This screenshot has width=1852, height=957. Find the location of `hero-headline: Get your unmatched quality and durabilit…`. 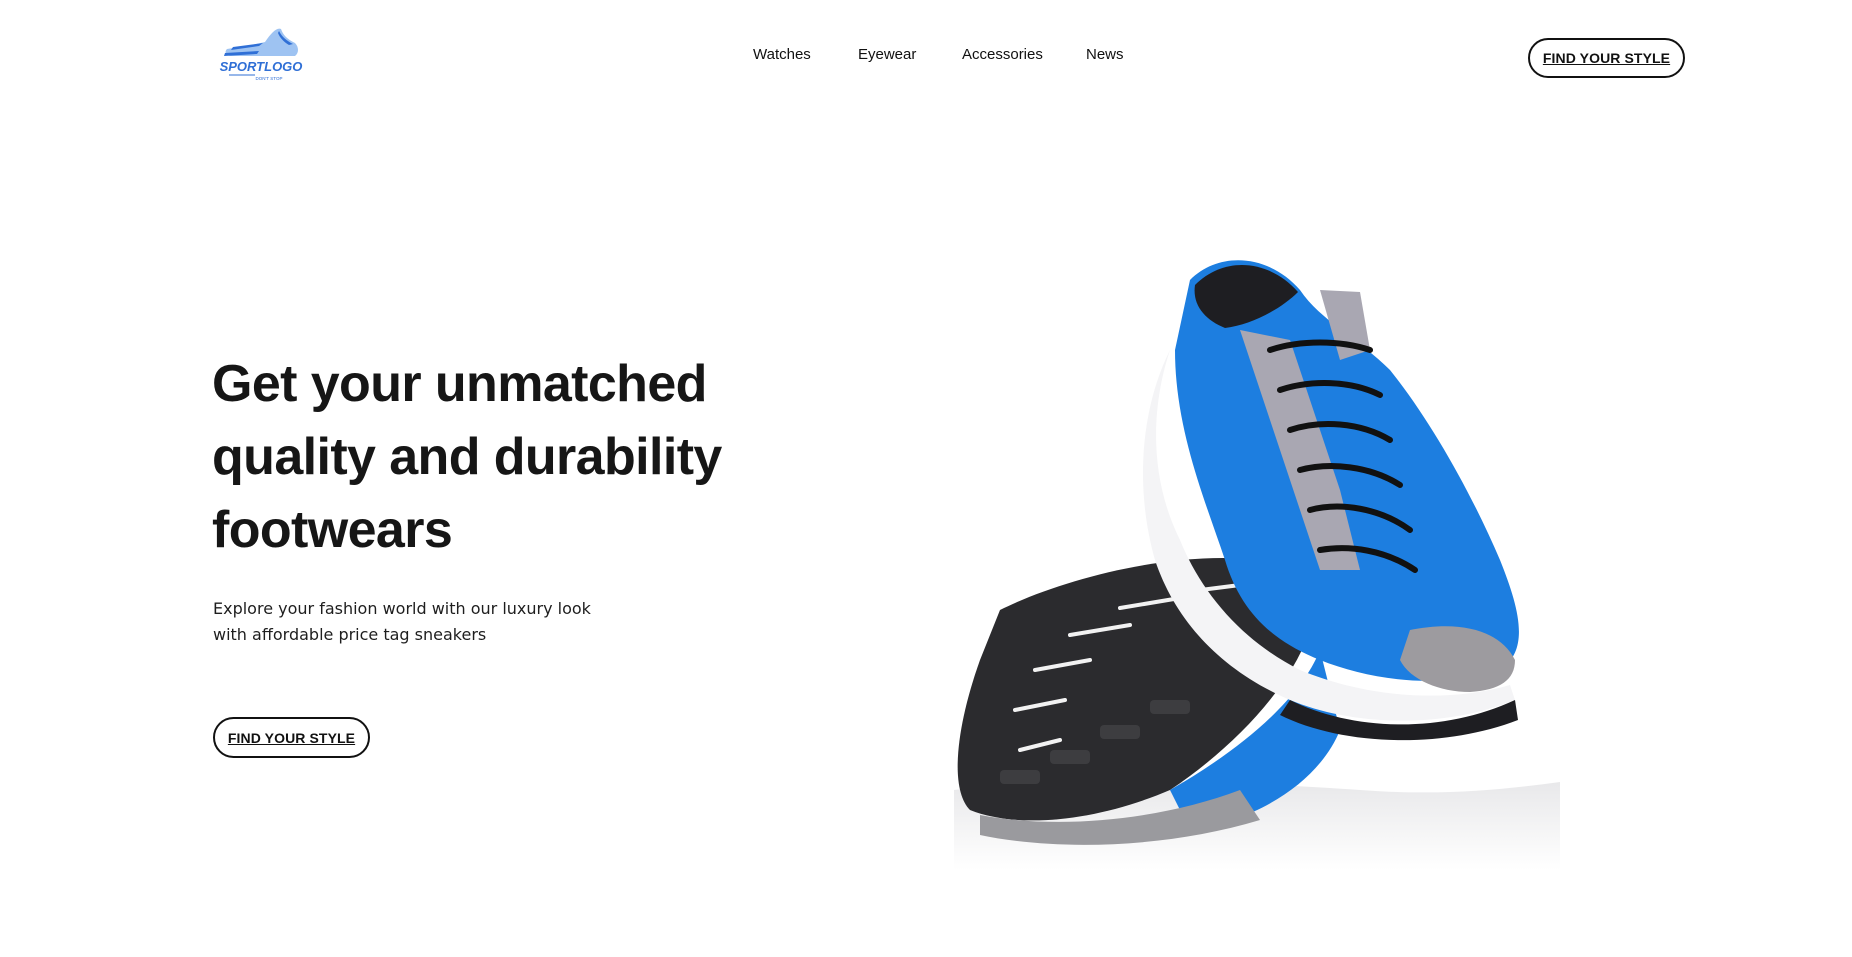

hero-headline: Get your unmatched quality and durabilit… is located at coordinates (492, 457).